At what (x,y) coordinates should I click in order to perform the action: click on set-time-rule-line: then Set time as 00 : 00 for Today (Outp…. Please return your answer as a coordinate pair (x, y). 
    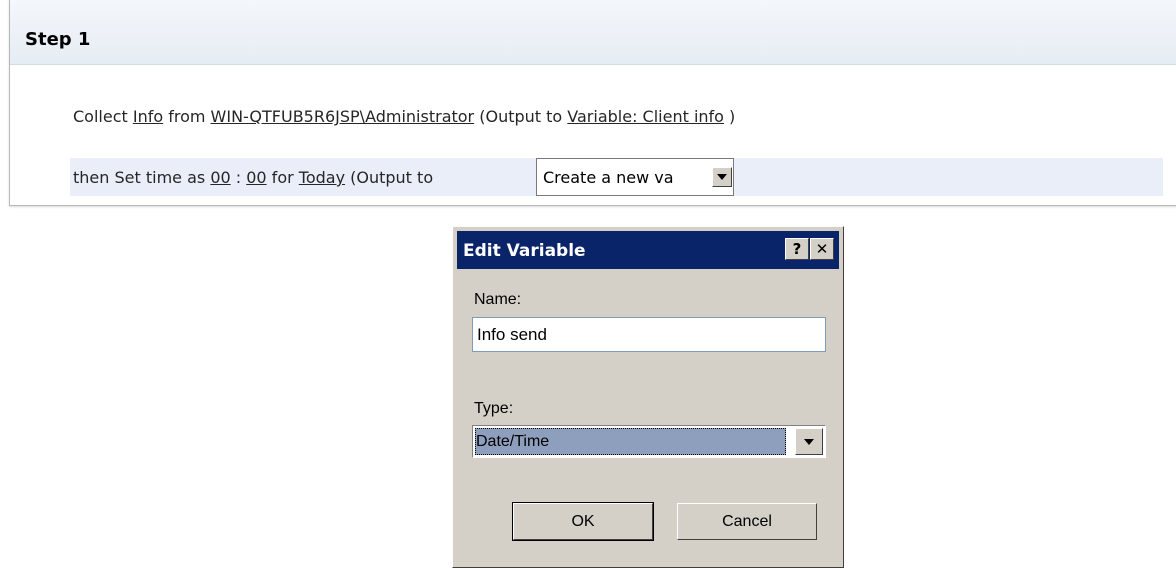
    Looking at the image, I should click on (616, 177).